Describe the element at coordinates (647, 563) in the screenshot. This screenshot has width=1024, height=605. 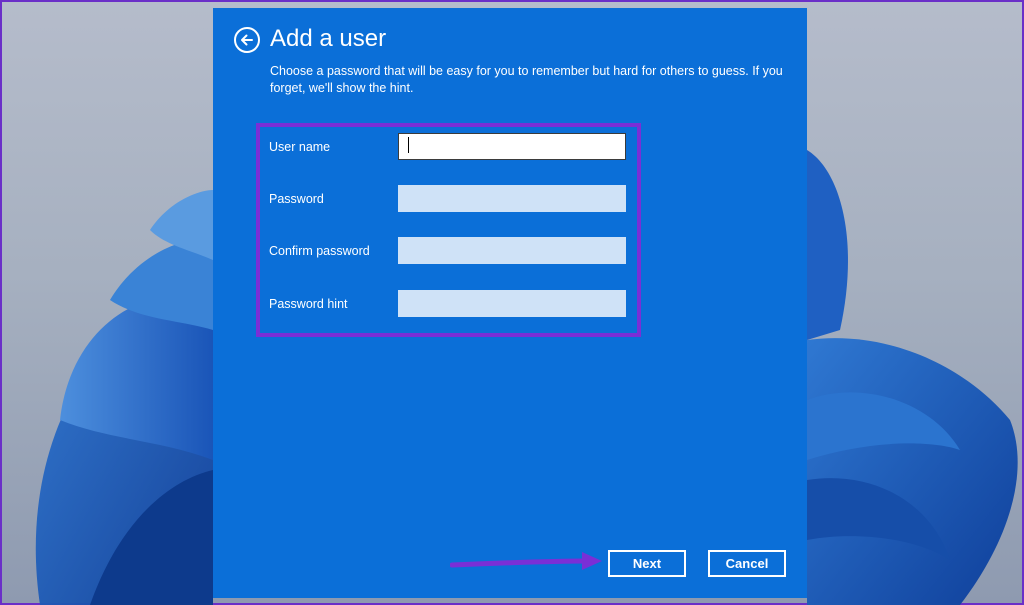
I see `next-button: Next` at that location.